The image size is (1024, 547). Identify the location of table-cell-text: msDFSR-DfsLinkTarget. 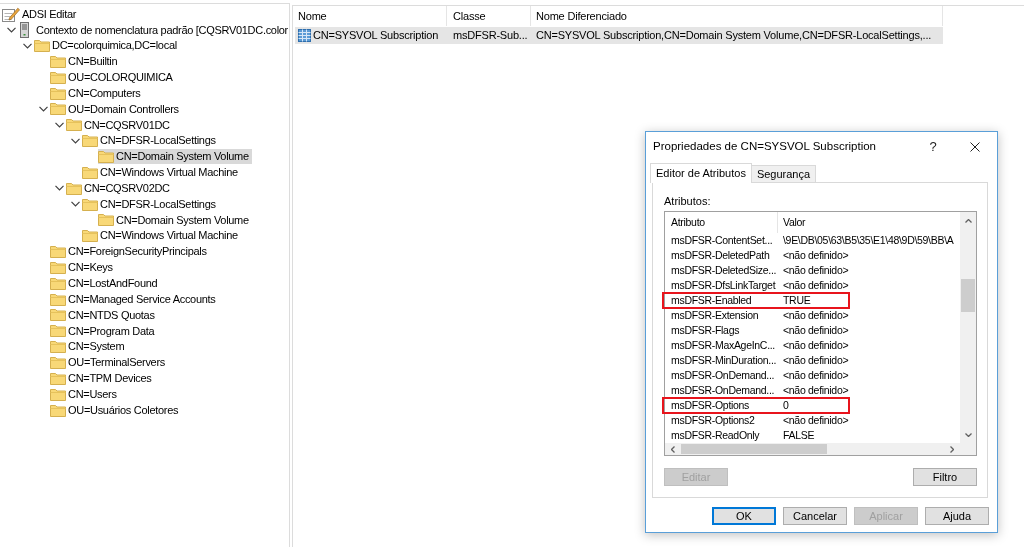
(723, 285).